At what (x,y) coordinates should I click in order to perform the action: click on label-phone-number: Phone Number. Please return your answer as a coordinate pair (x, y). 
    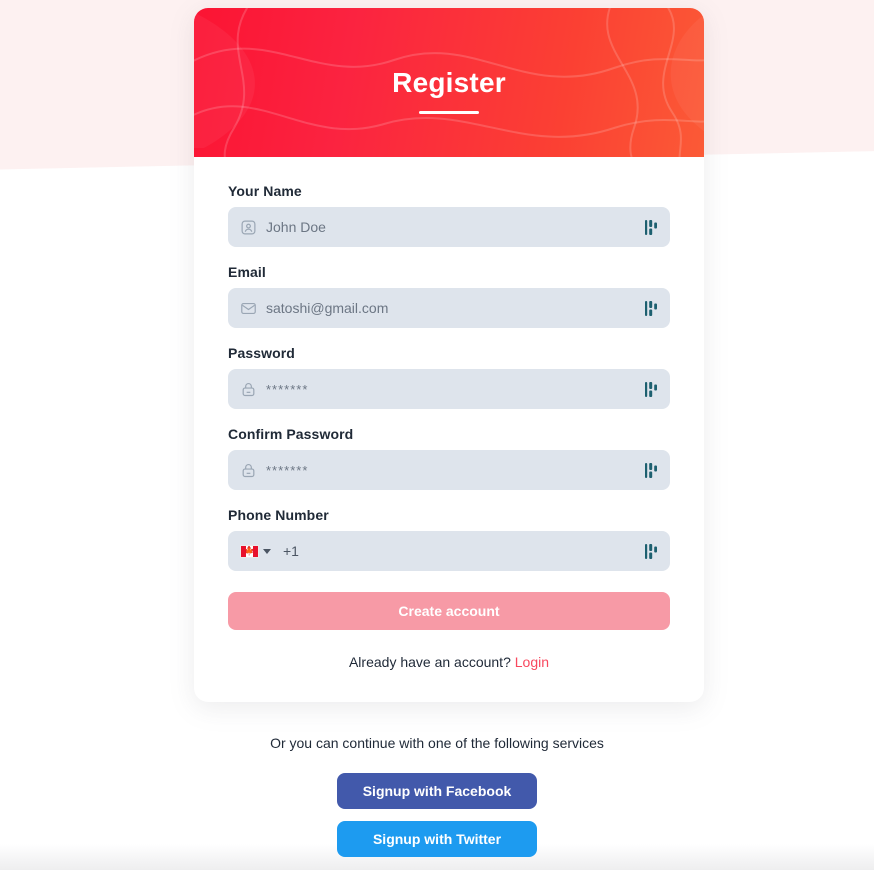
    Looking at the image, I should click on (278, 515).